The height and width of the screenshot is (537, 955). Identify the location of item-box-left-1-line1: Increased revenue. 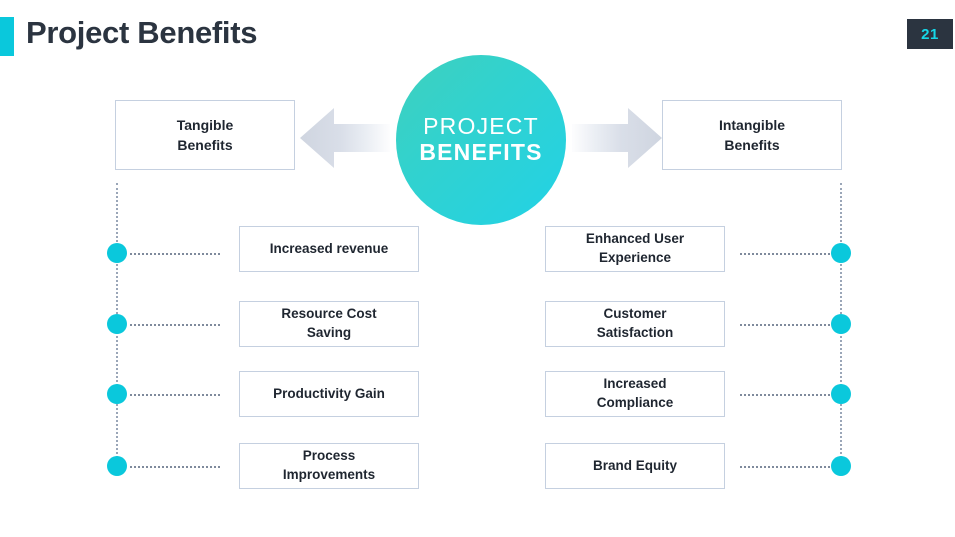
(329, 248).